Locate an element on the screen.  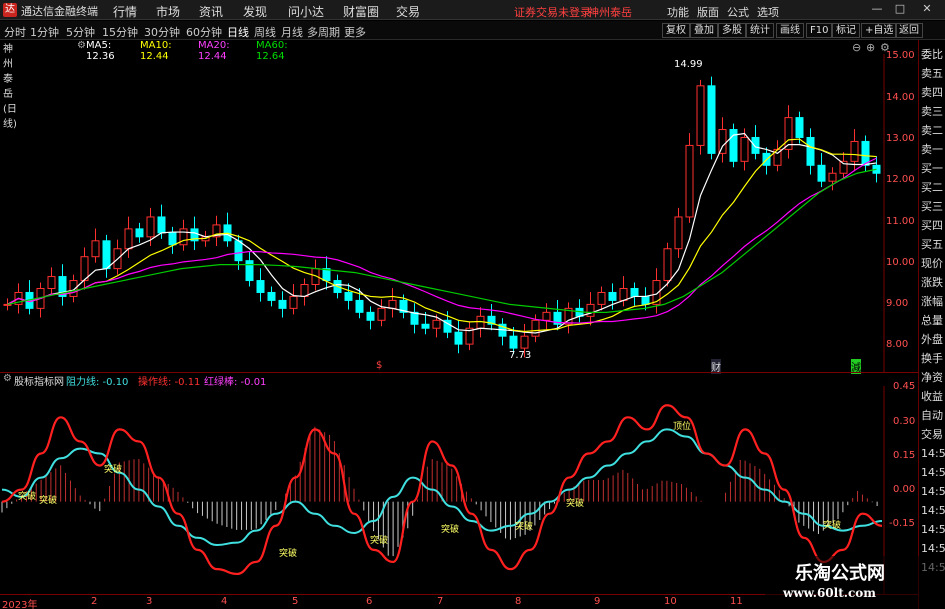
menu-quotes: 行情 is located at coordinates (125, 11).